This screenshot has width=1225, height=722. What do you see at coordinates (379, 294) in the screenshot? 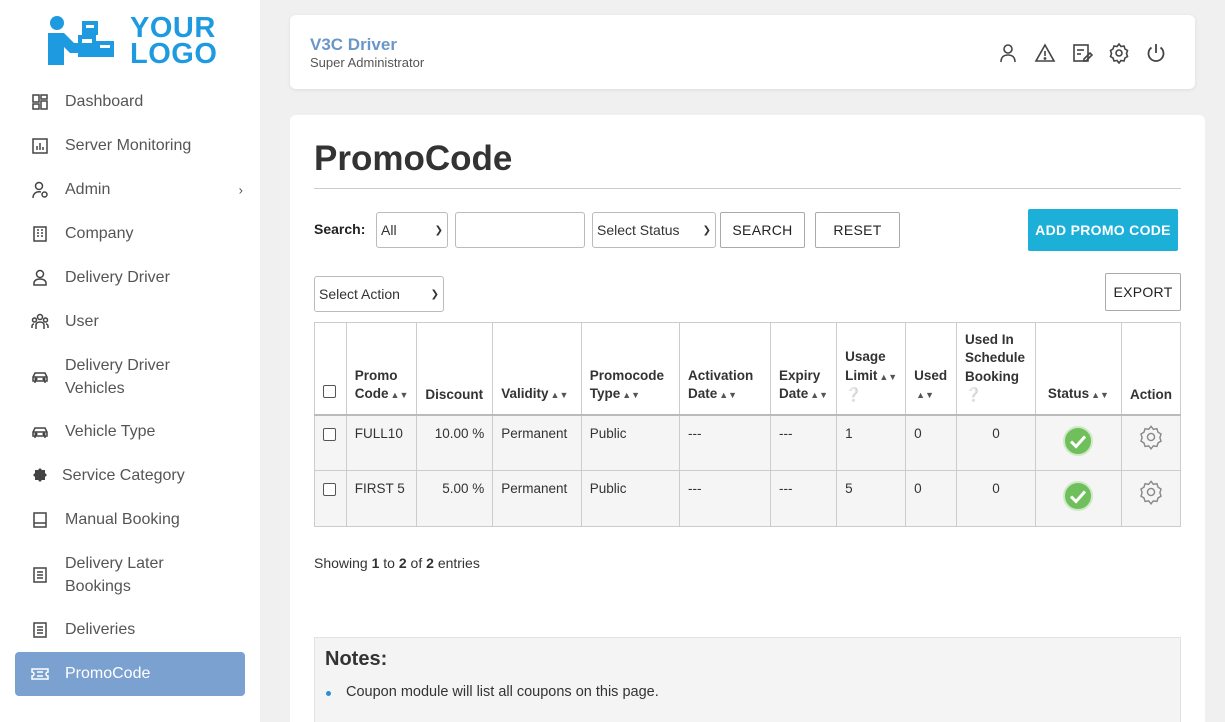
I see `bulk-action-select: Select Action ❯` at bounding box center [379, 294].